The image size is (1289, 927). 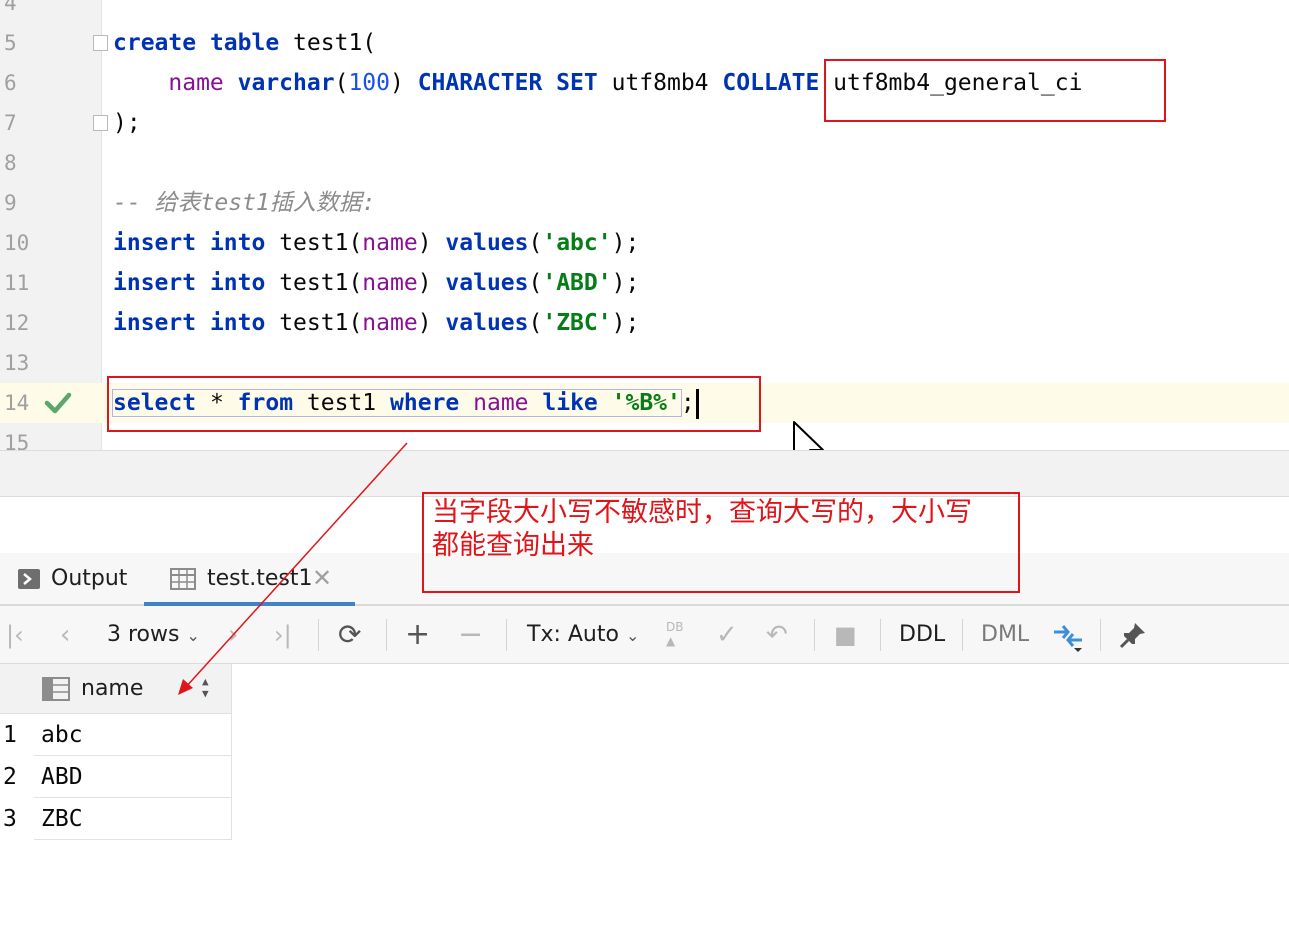 I want to click on panel-splitter, so click(x=644, y=473).